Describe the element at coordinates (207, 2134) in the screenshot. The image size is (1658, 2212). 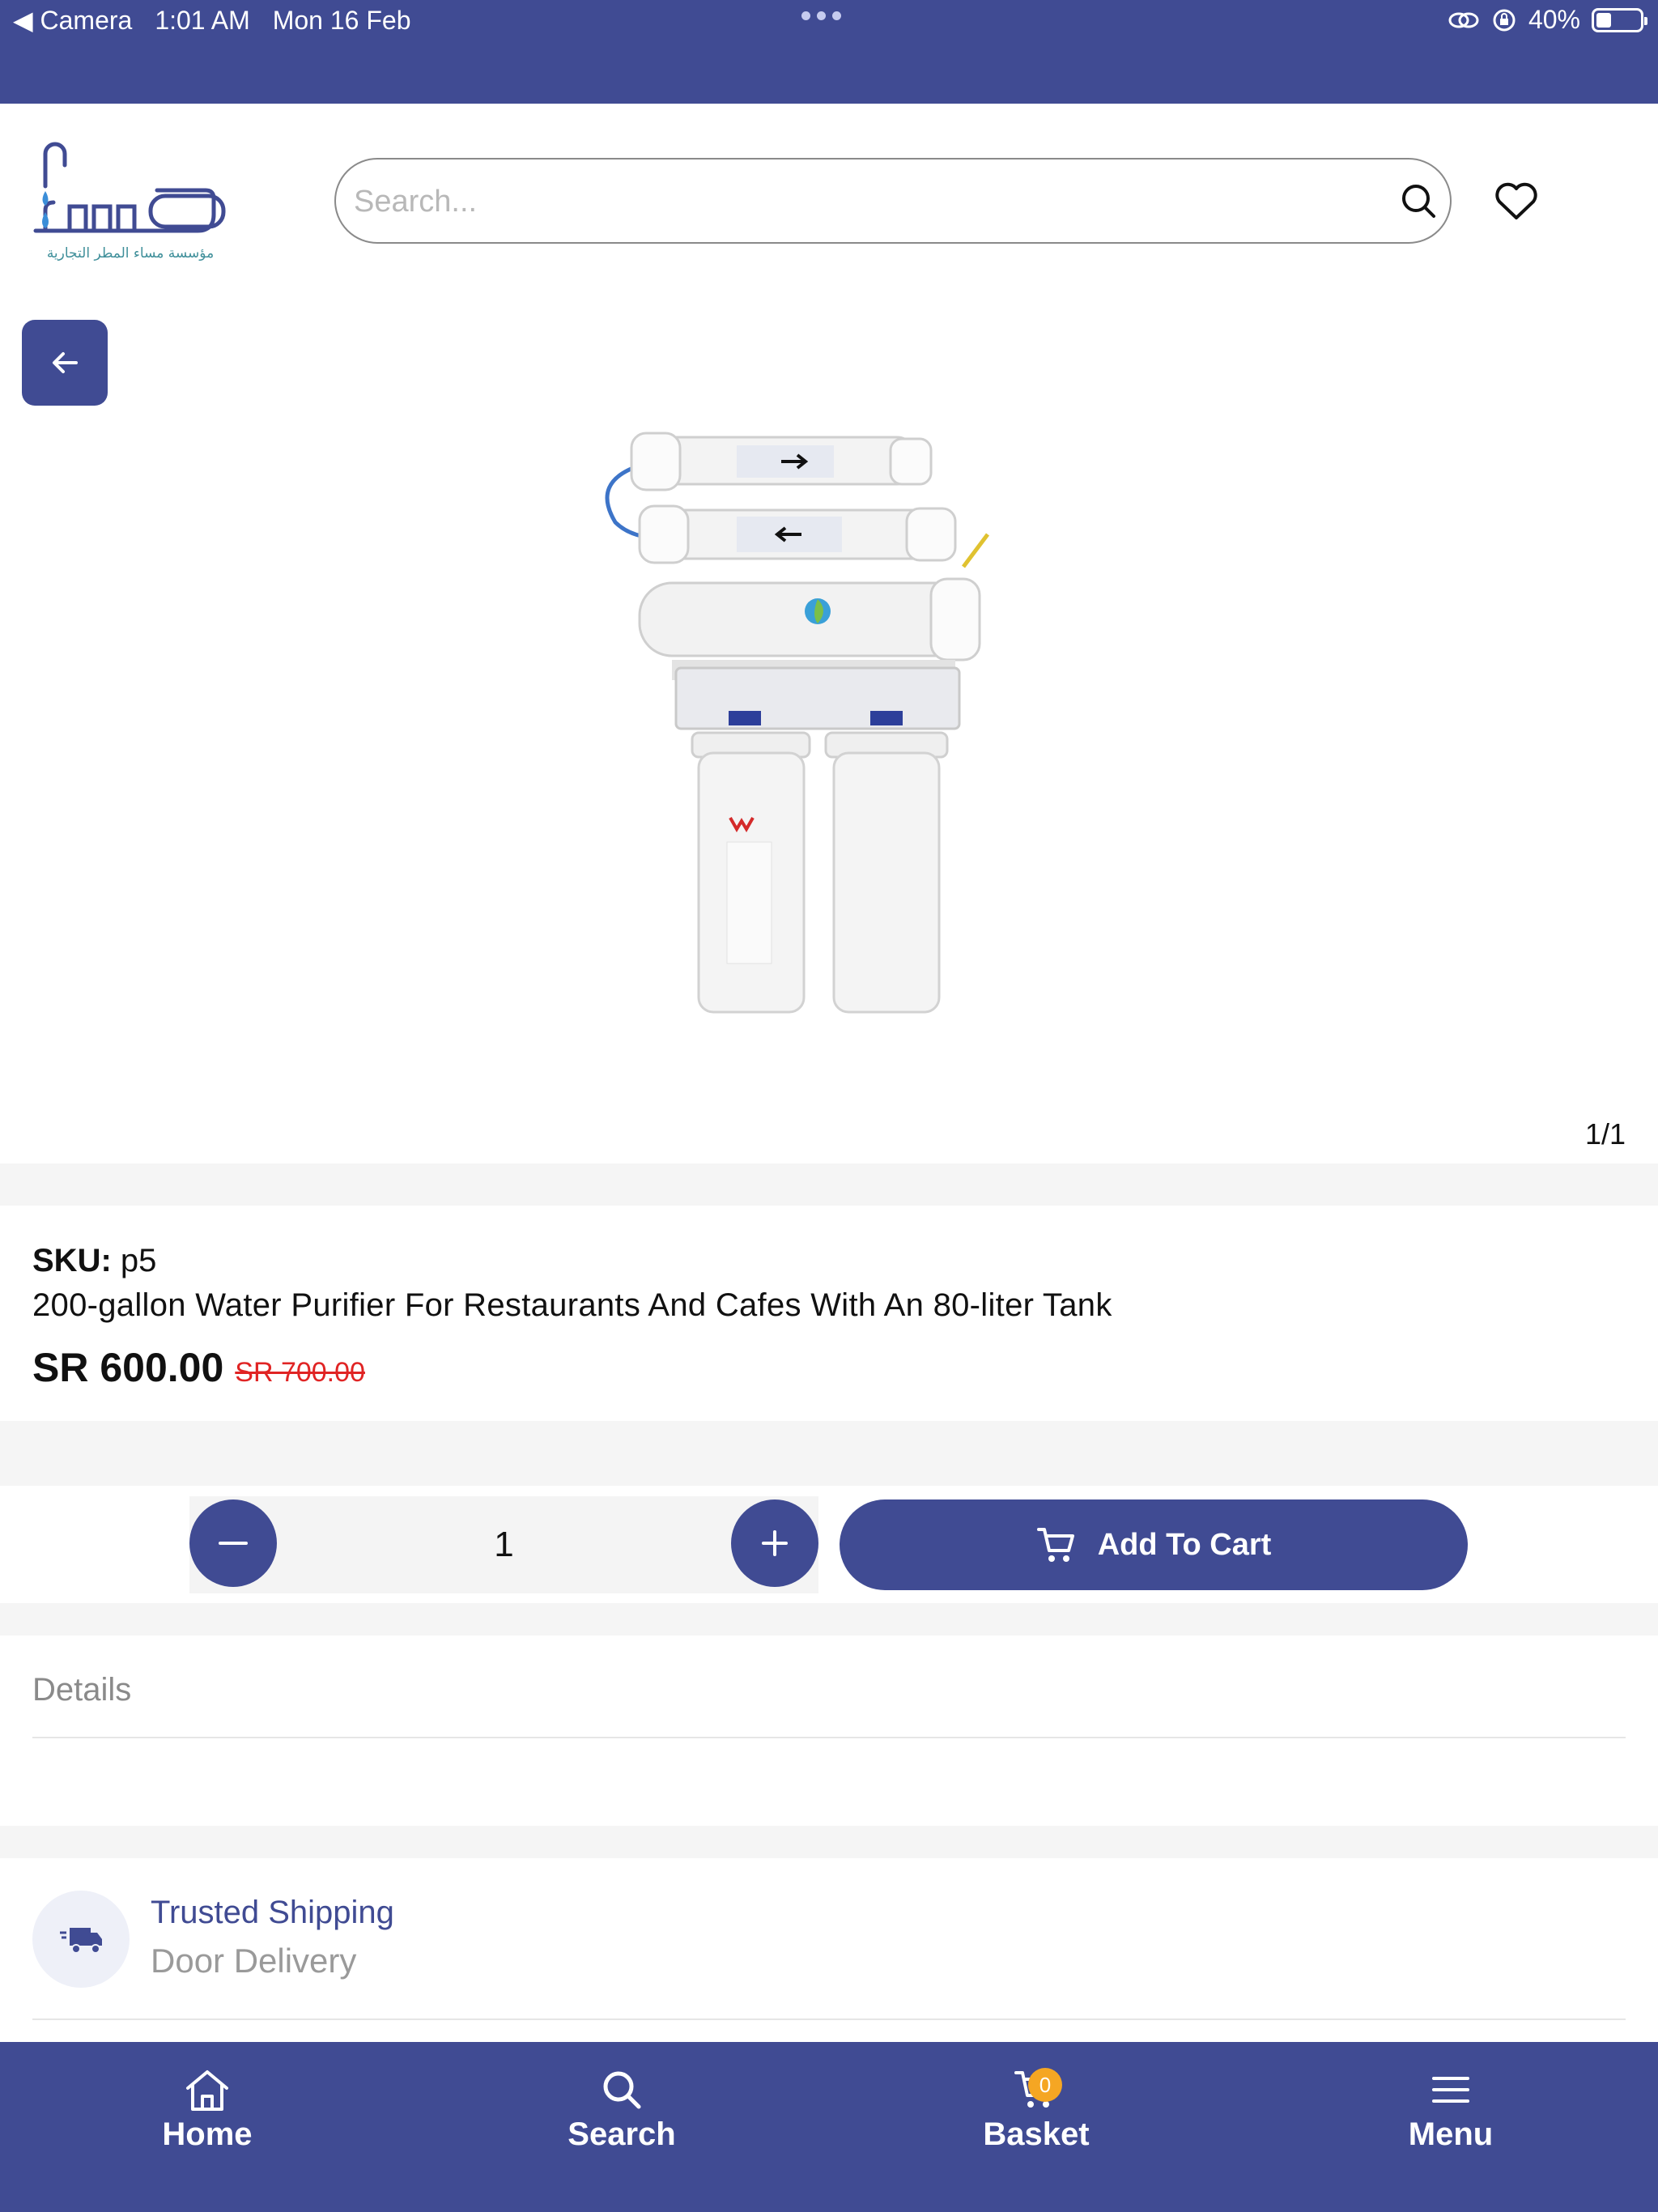
I see `nav-home-label: Home` at that location.